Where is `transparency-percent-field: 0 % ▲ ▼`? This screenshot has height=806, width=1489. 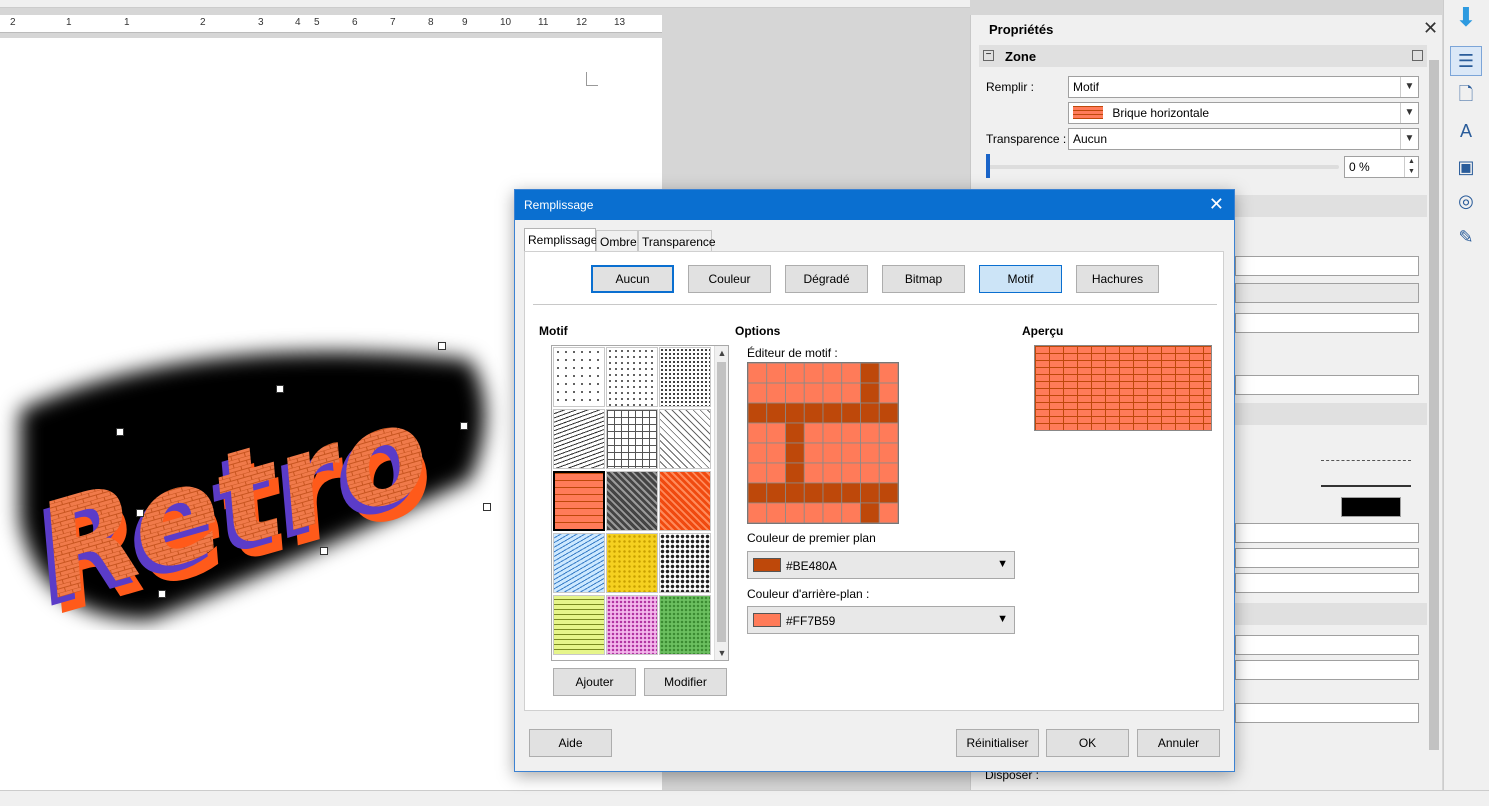
transparency-percent-field: 0 % ▲ ▼ is located at coordinates (1381, 167).